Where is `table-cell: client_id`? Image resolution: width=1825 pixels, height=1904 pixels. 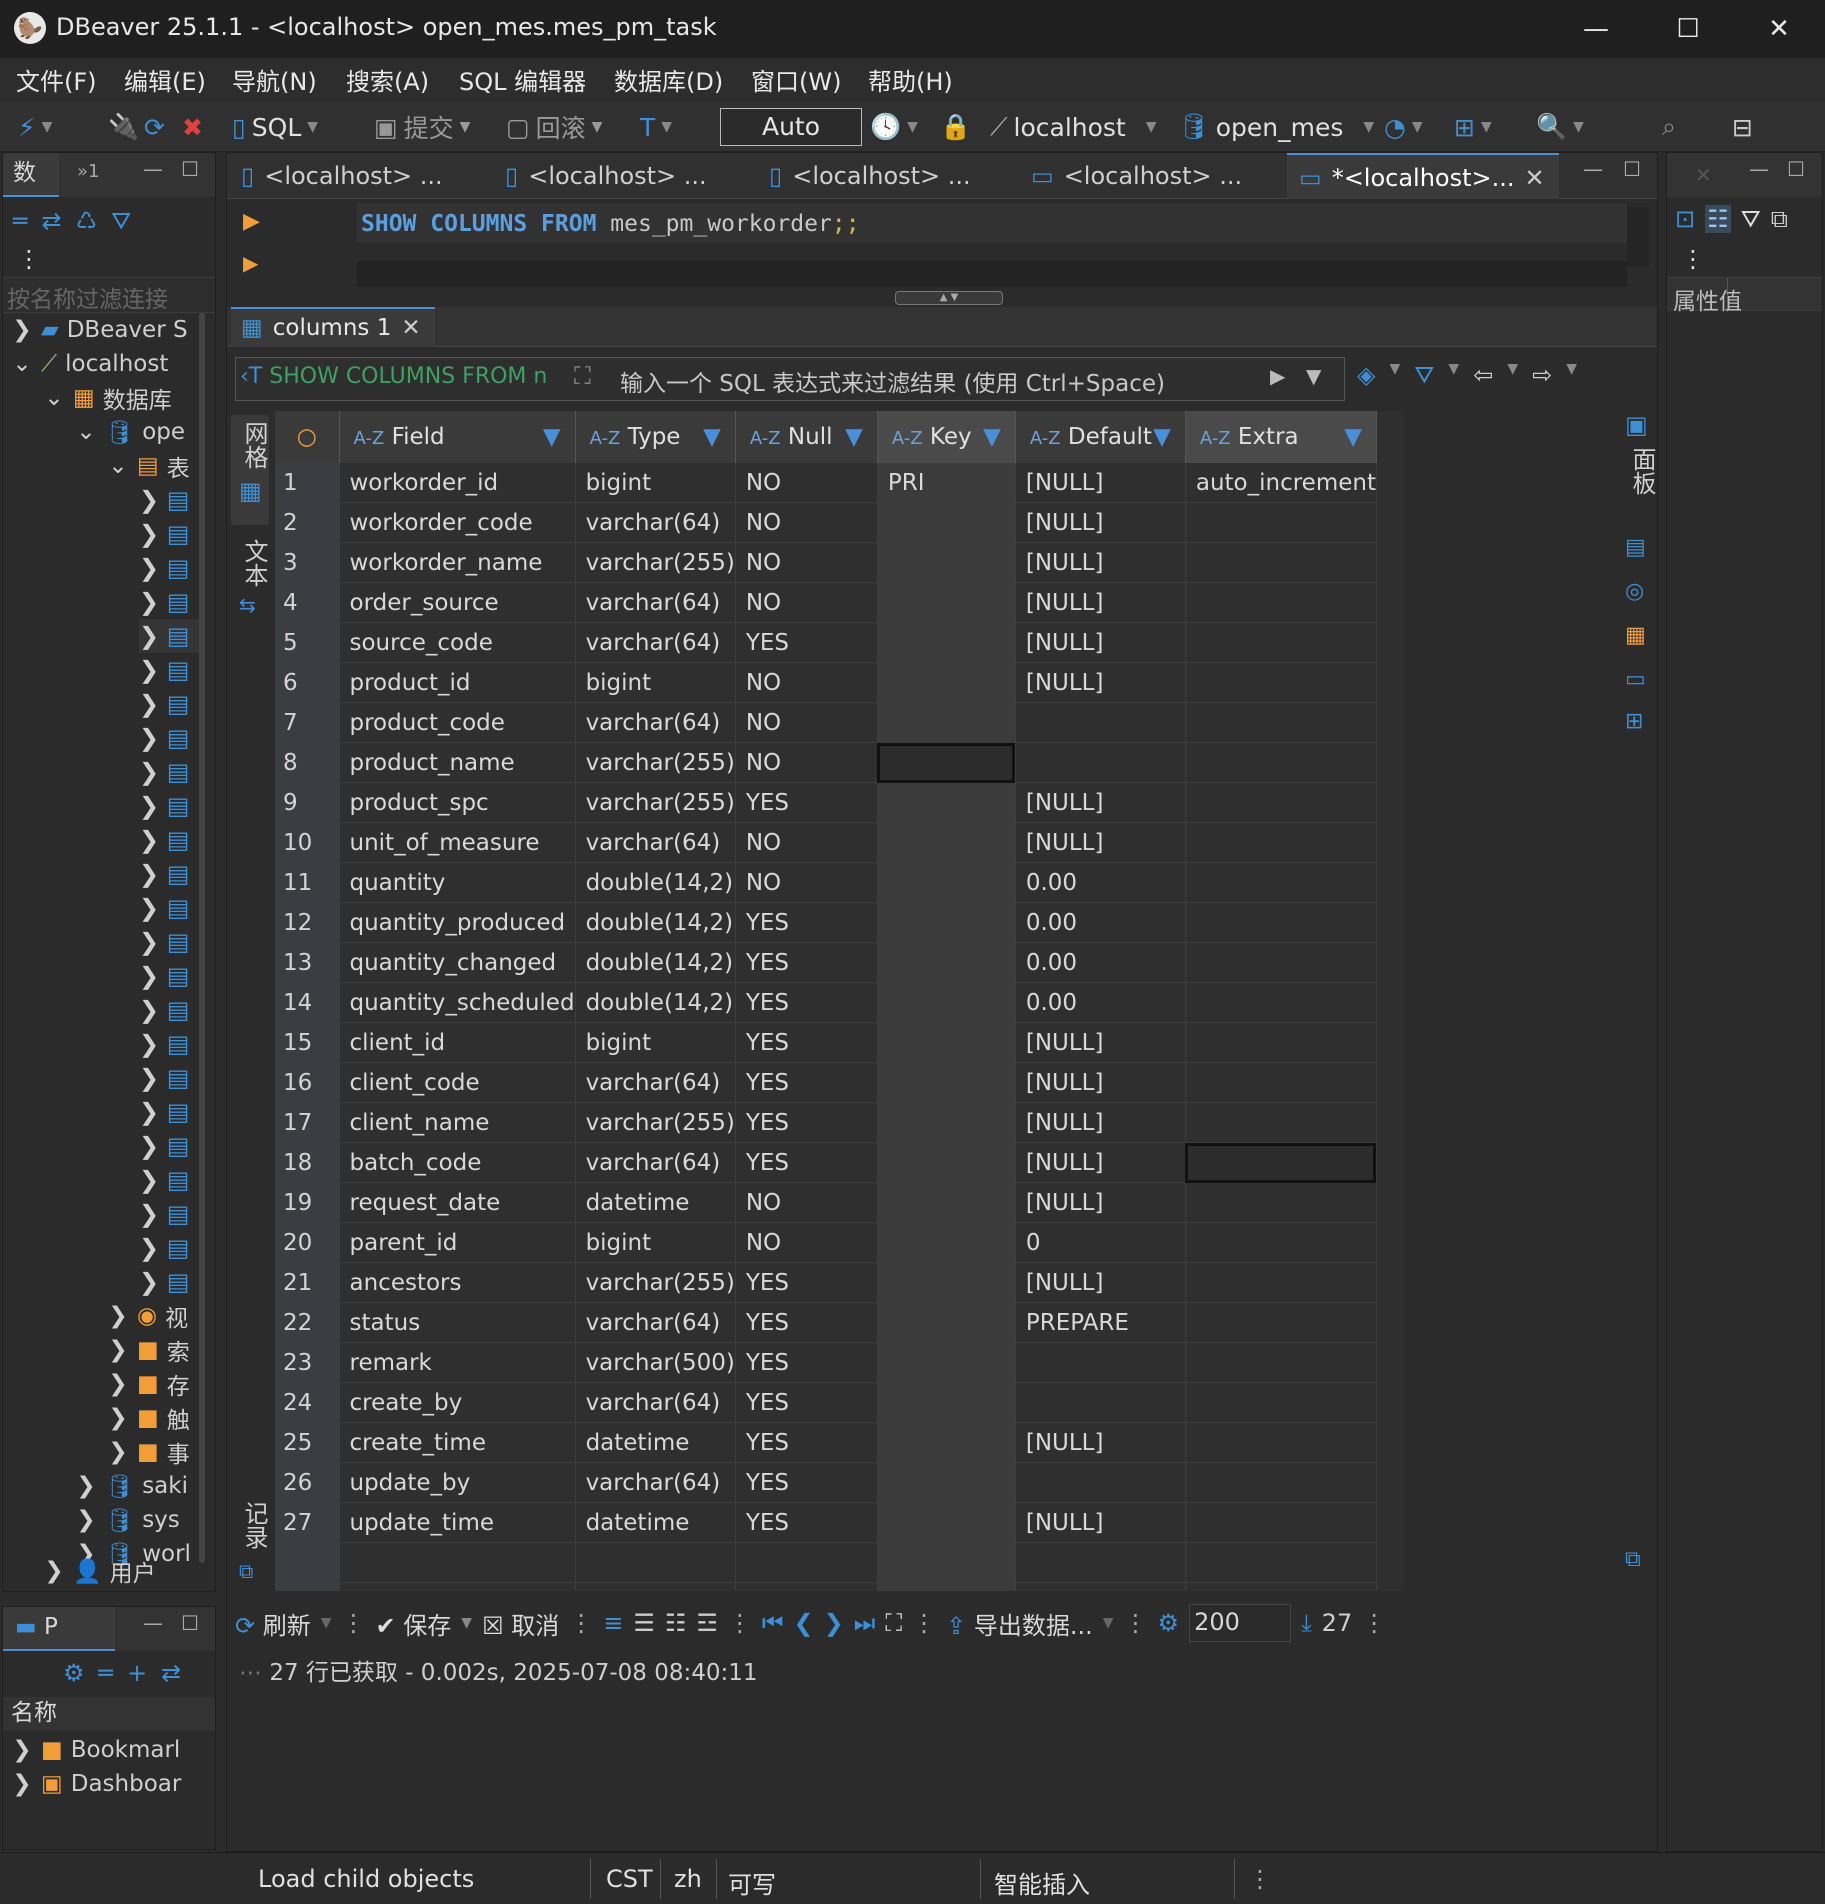 table-cell: client_id is located at coordinates (457, 1042).